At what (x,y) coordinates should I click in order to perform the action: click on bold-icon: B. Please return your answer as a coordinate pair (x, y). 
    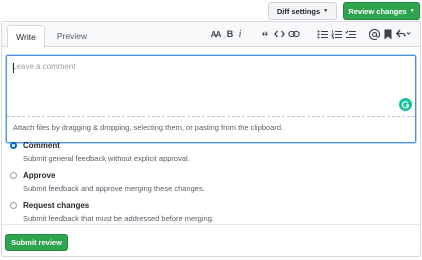
    Looking at the image, I should click on (230, 34).